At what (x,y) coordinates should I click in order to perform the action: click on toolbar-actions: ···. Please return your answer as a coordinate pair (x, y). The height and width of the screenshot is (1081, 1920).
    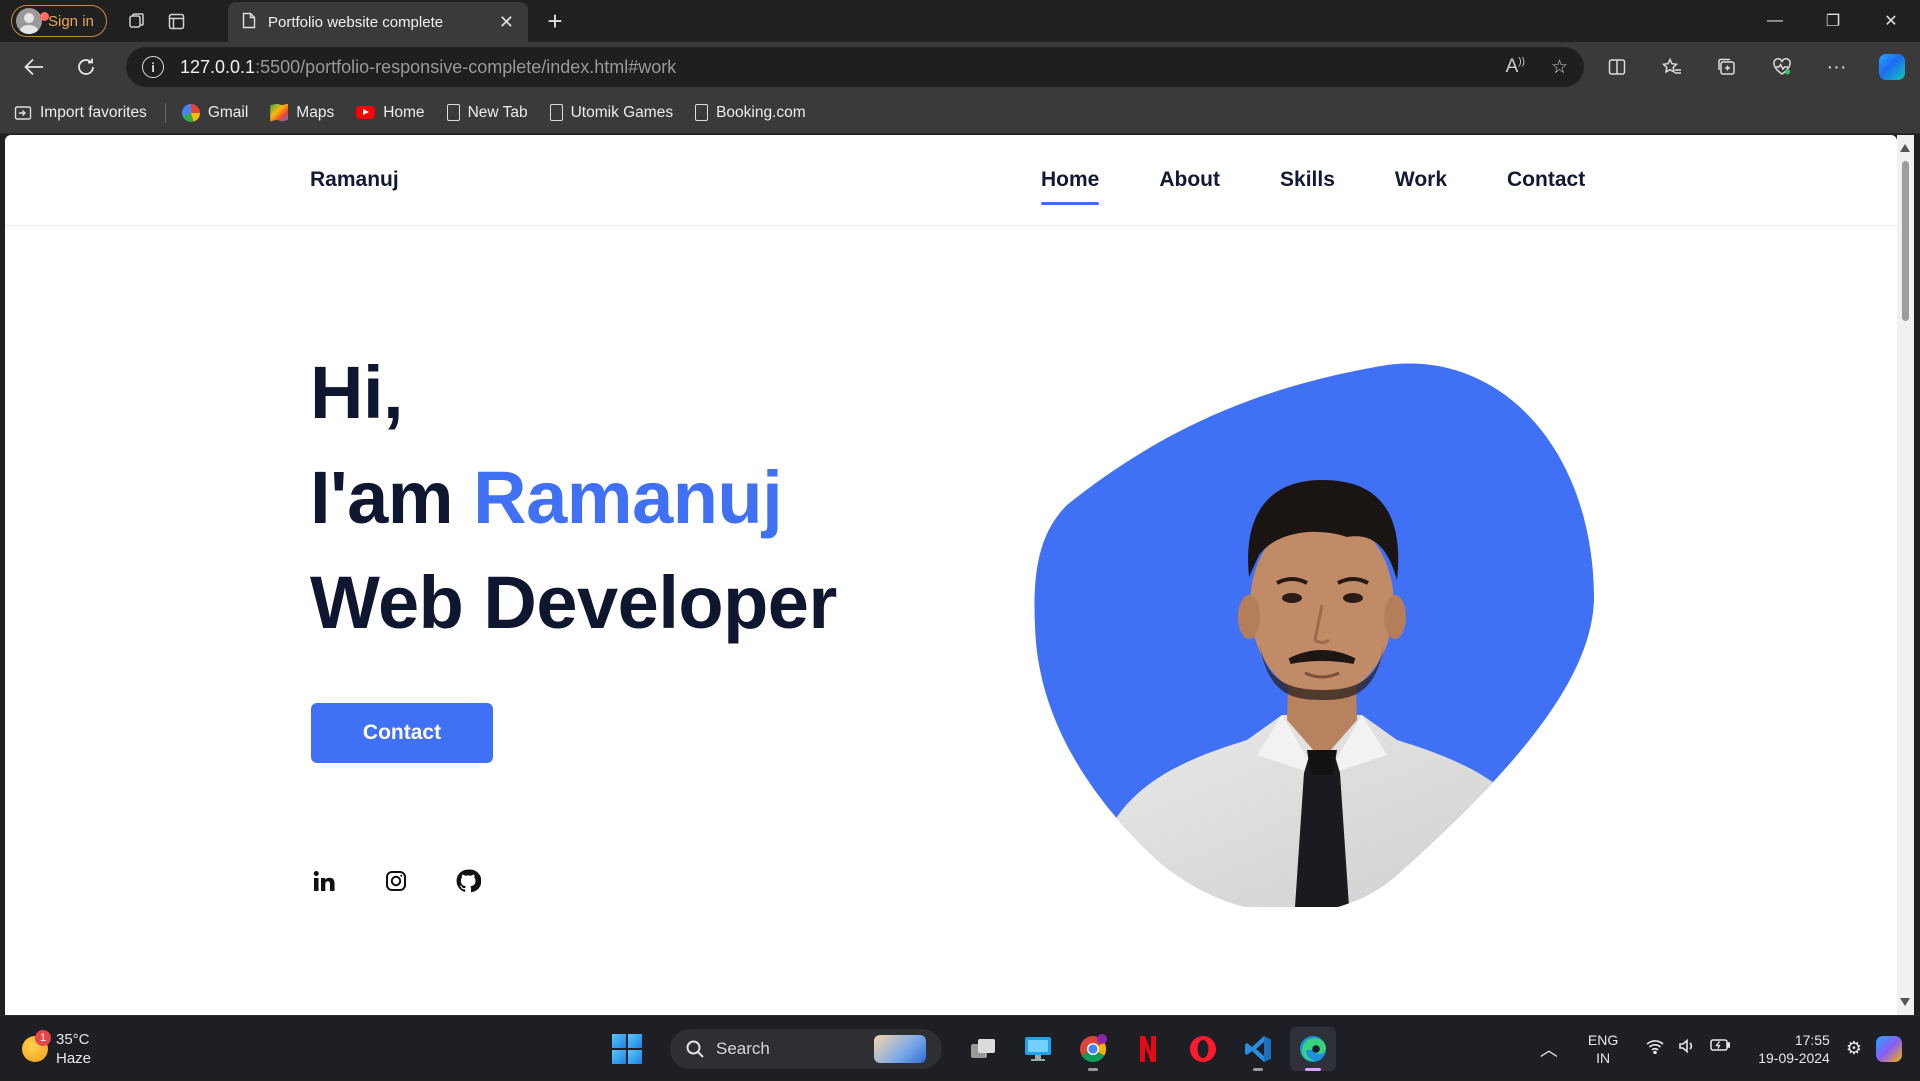
    Looking at the image, I should click on (1754, 67).